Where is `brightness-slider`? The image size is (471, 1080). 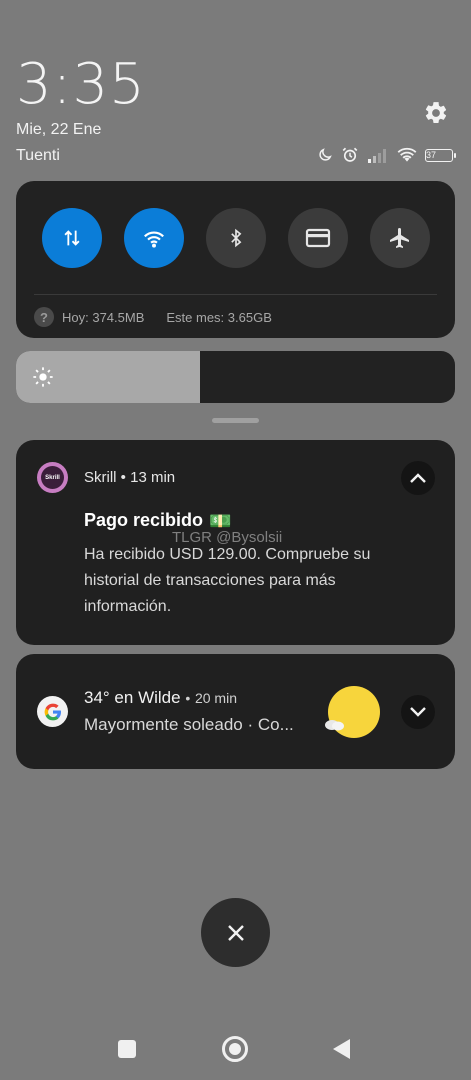 brightness-slider is located at coordinates (235, 377).